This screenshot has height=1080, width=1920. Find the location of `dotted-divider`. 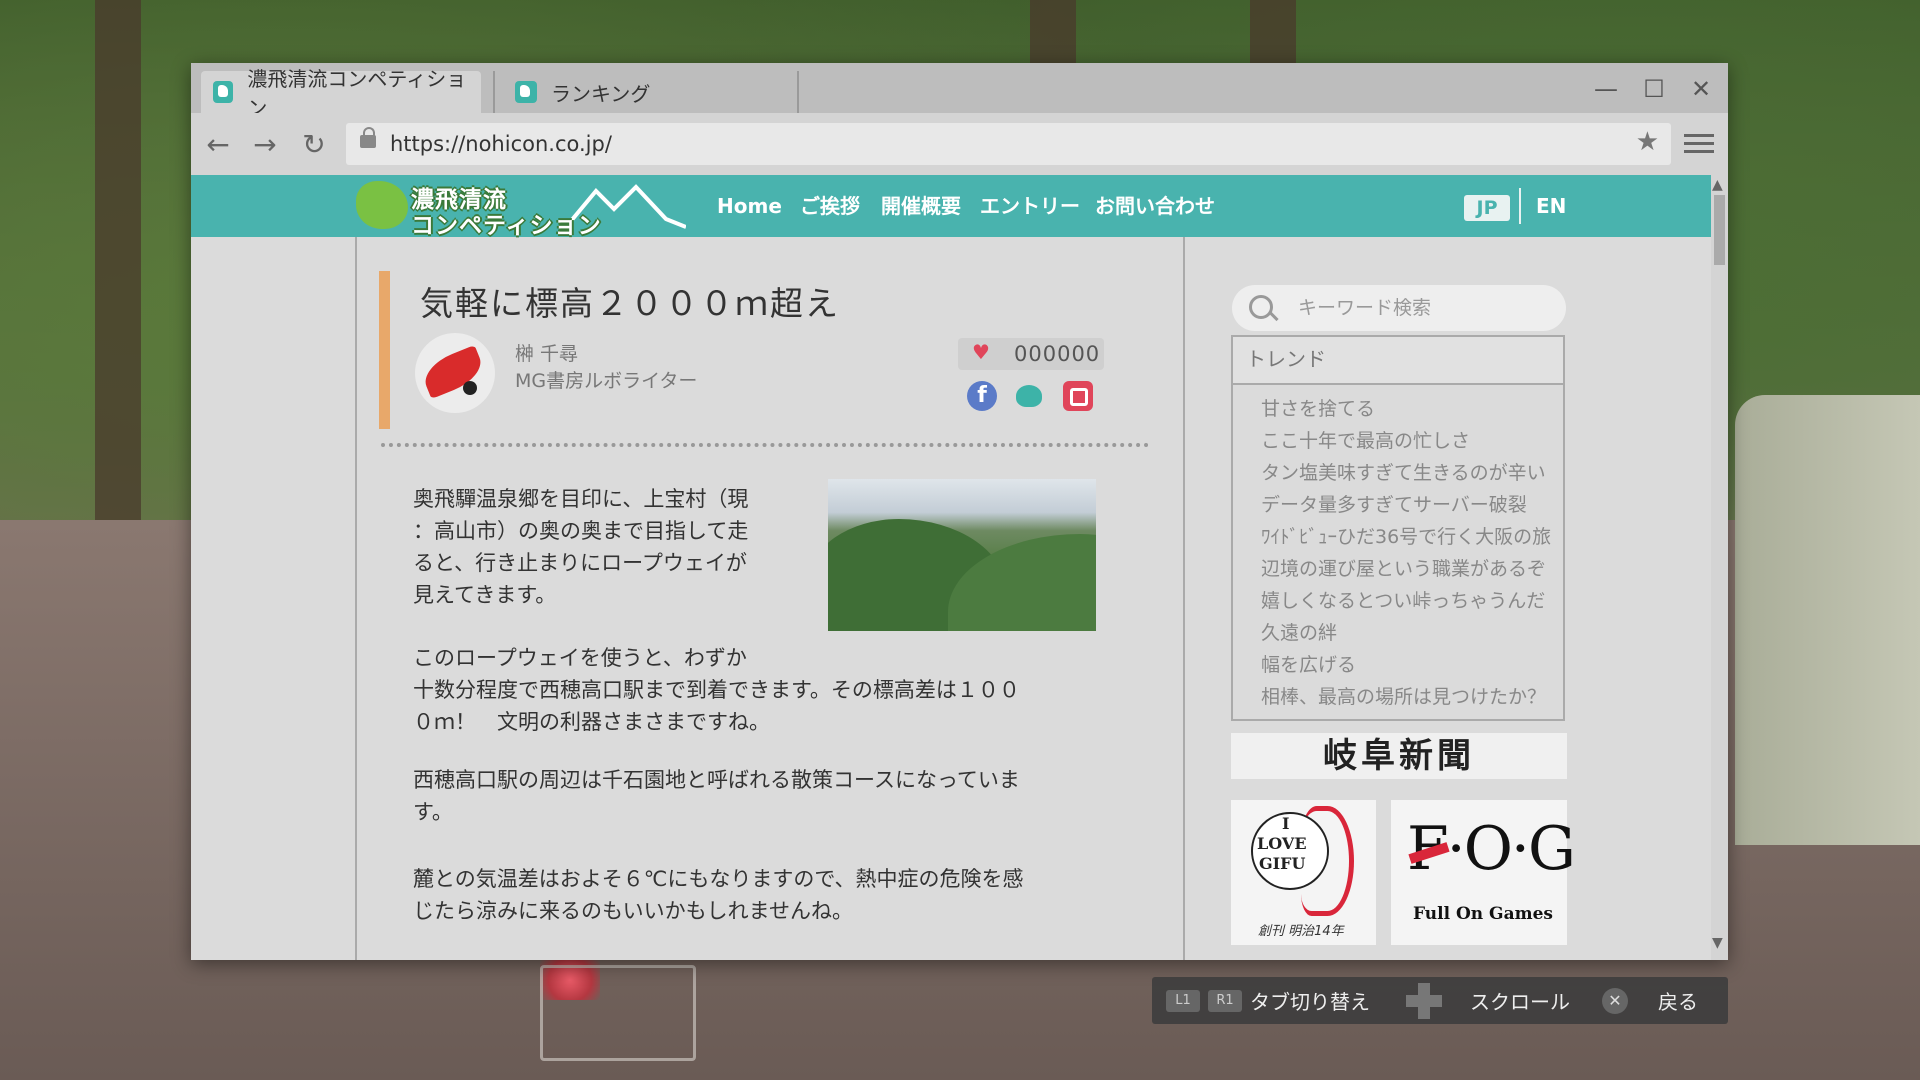

dotted-divider is located at coordinates (765, 445).